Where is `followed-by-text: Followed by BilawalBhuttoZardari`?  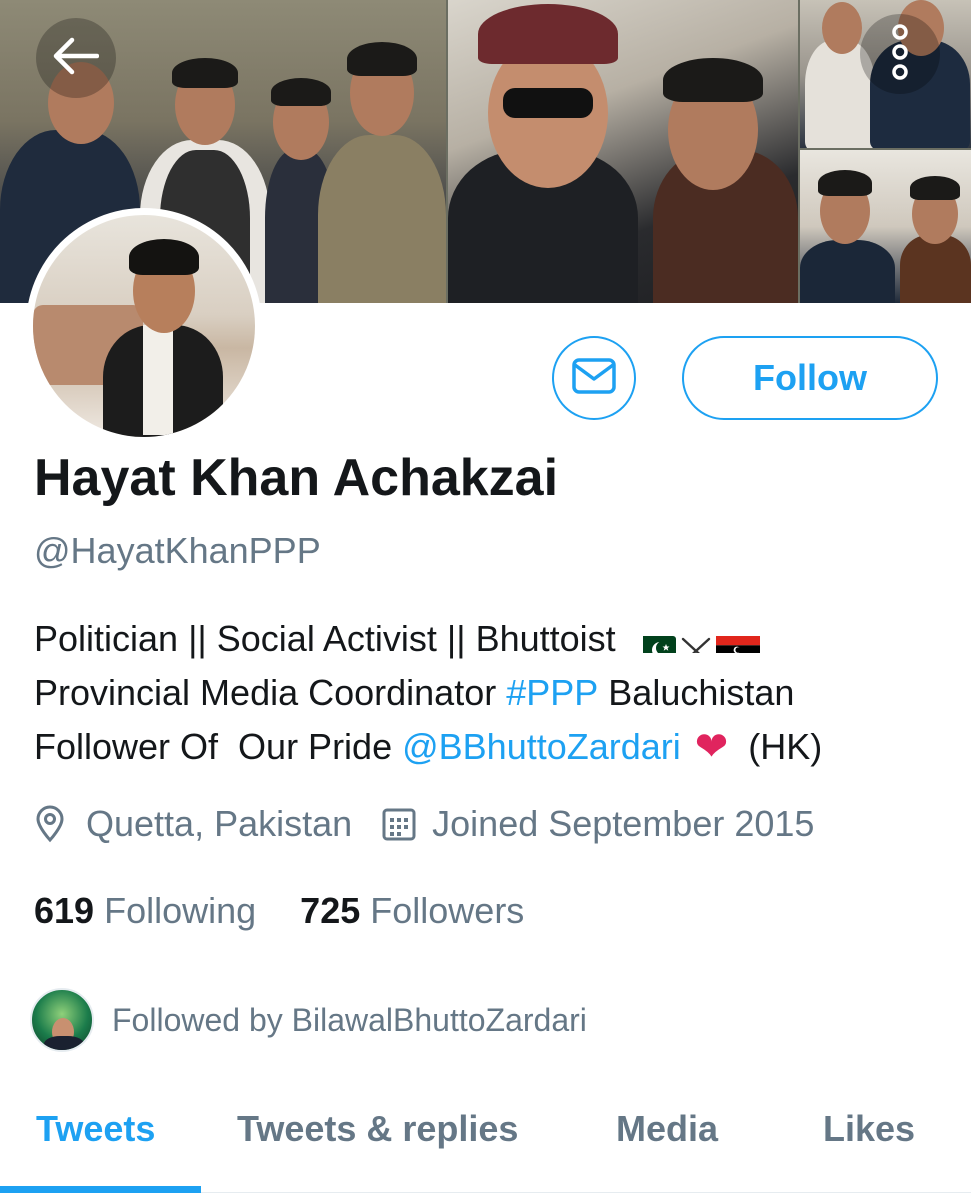
followed-by-text: Followed by BilawalBhuttoZardari is located at coordinates (349, 1019).